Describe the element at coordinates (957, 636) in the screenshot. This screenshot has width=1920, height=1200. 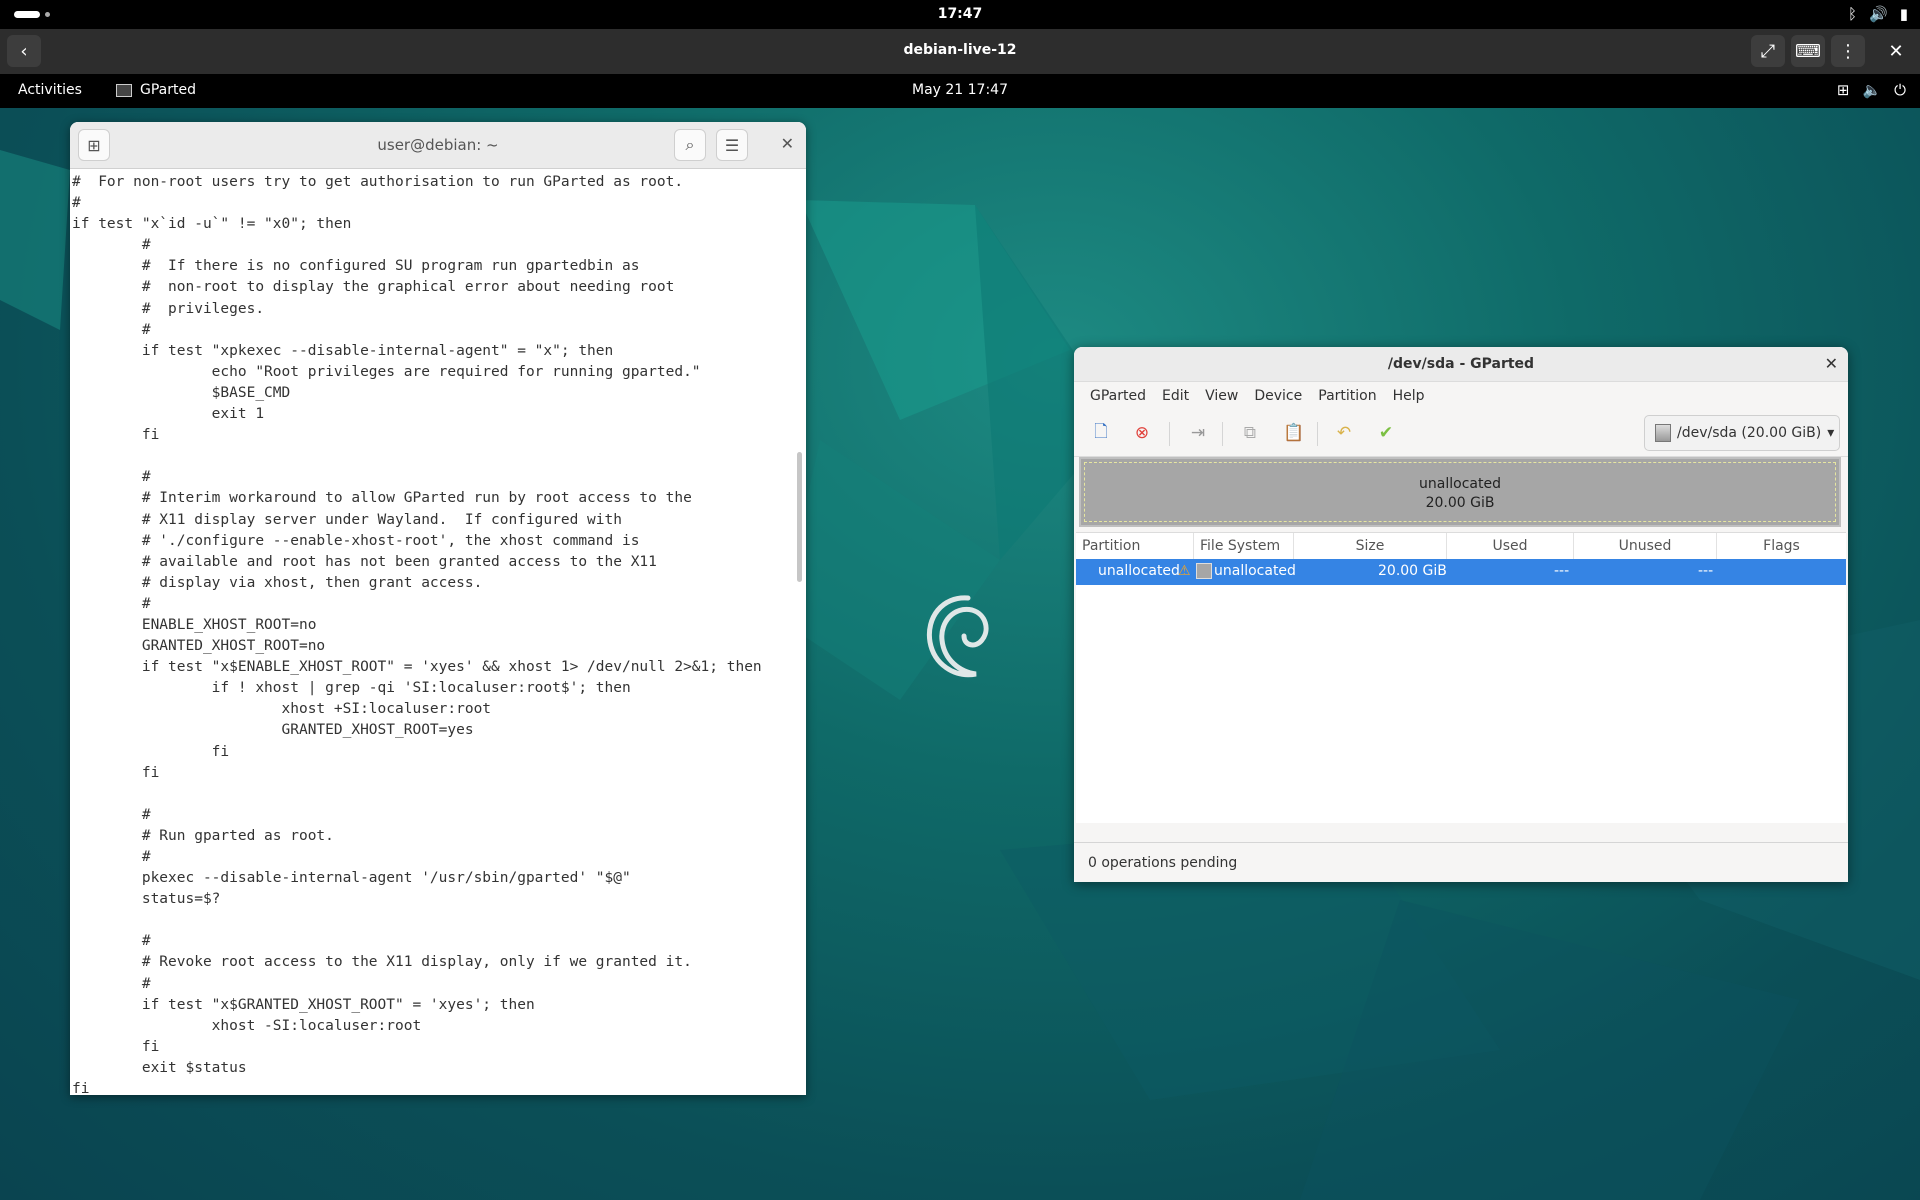
I see `debian-swirl-logo` at that location.